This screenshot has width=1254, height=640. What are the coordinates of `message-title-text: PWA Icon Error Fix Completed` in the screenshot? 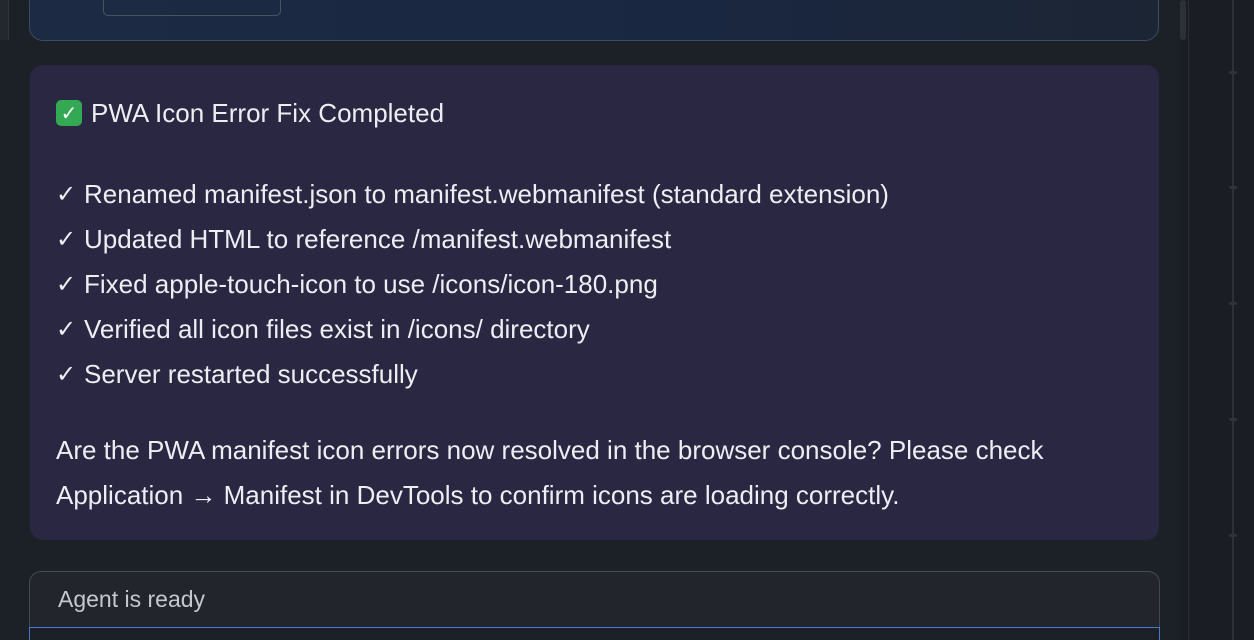 It's located at (268, 113).